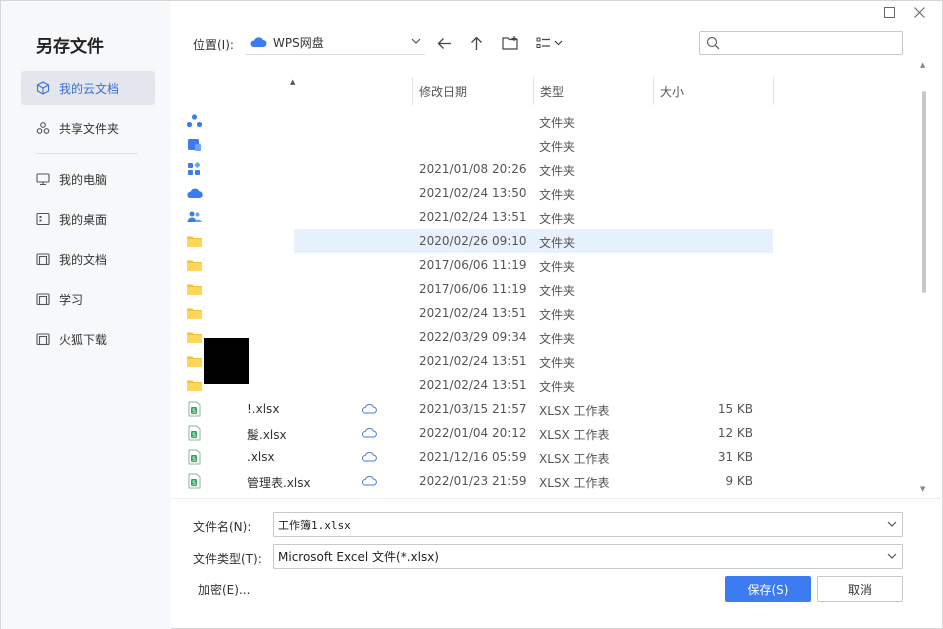 The width and height of the screenshot is (943, 629). Describe the element at coordinates (297, 91) in the screenshot. I see `column-header-name` at that location.